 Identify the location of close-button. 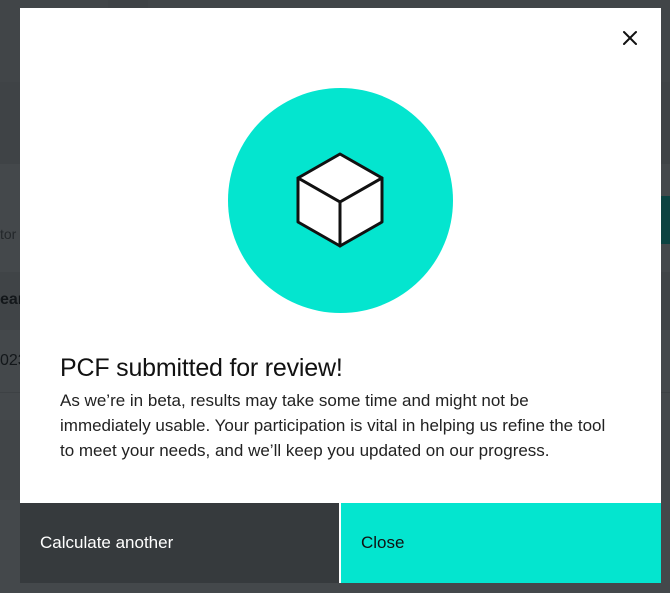
(630, 38).